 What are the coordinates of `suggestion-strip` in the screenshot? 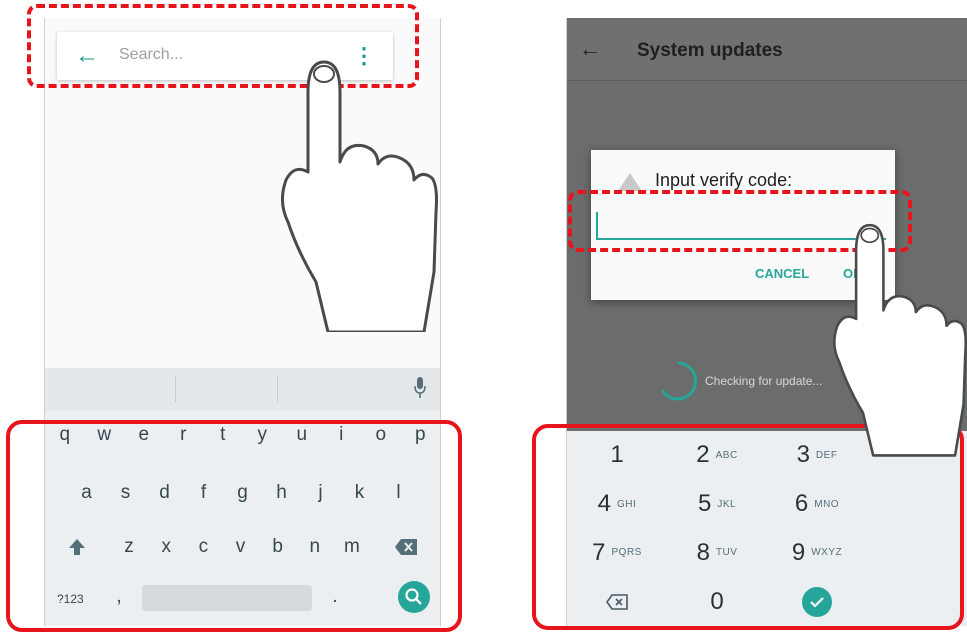 It's located at (242, 389).